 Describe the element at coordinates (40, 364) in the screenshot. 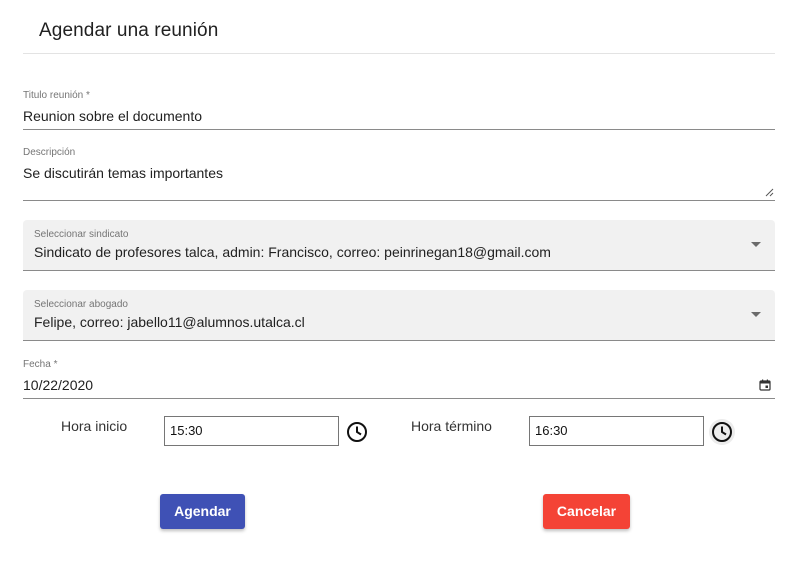

I see `date-label: Fecha *` at that location.